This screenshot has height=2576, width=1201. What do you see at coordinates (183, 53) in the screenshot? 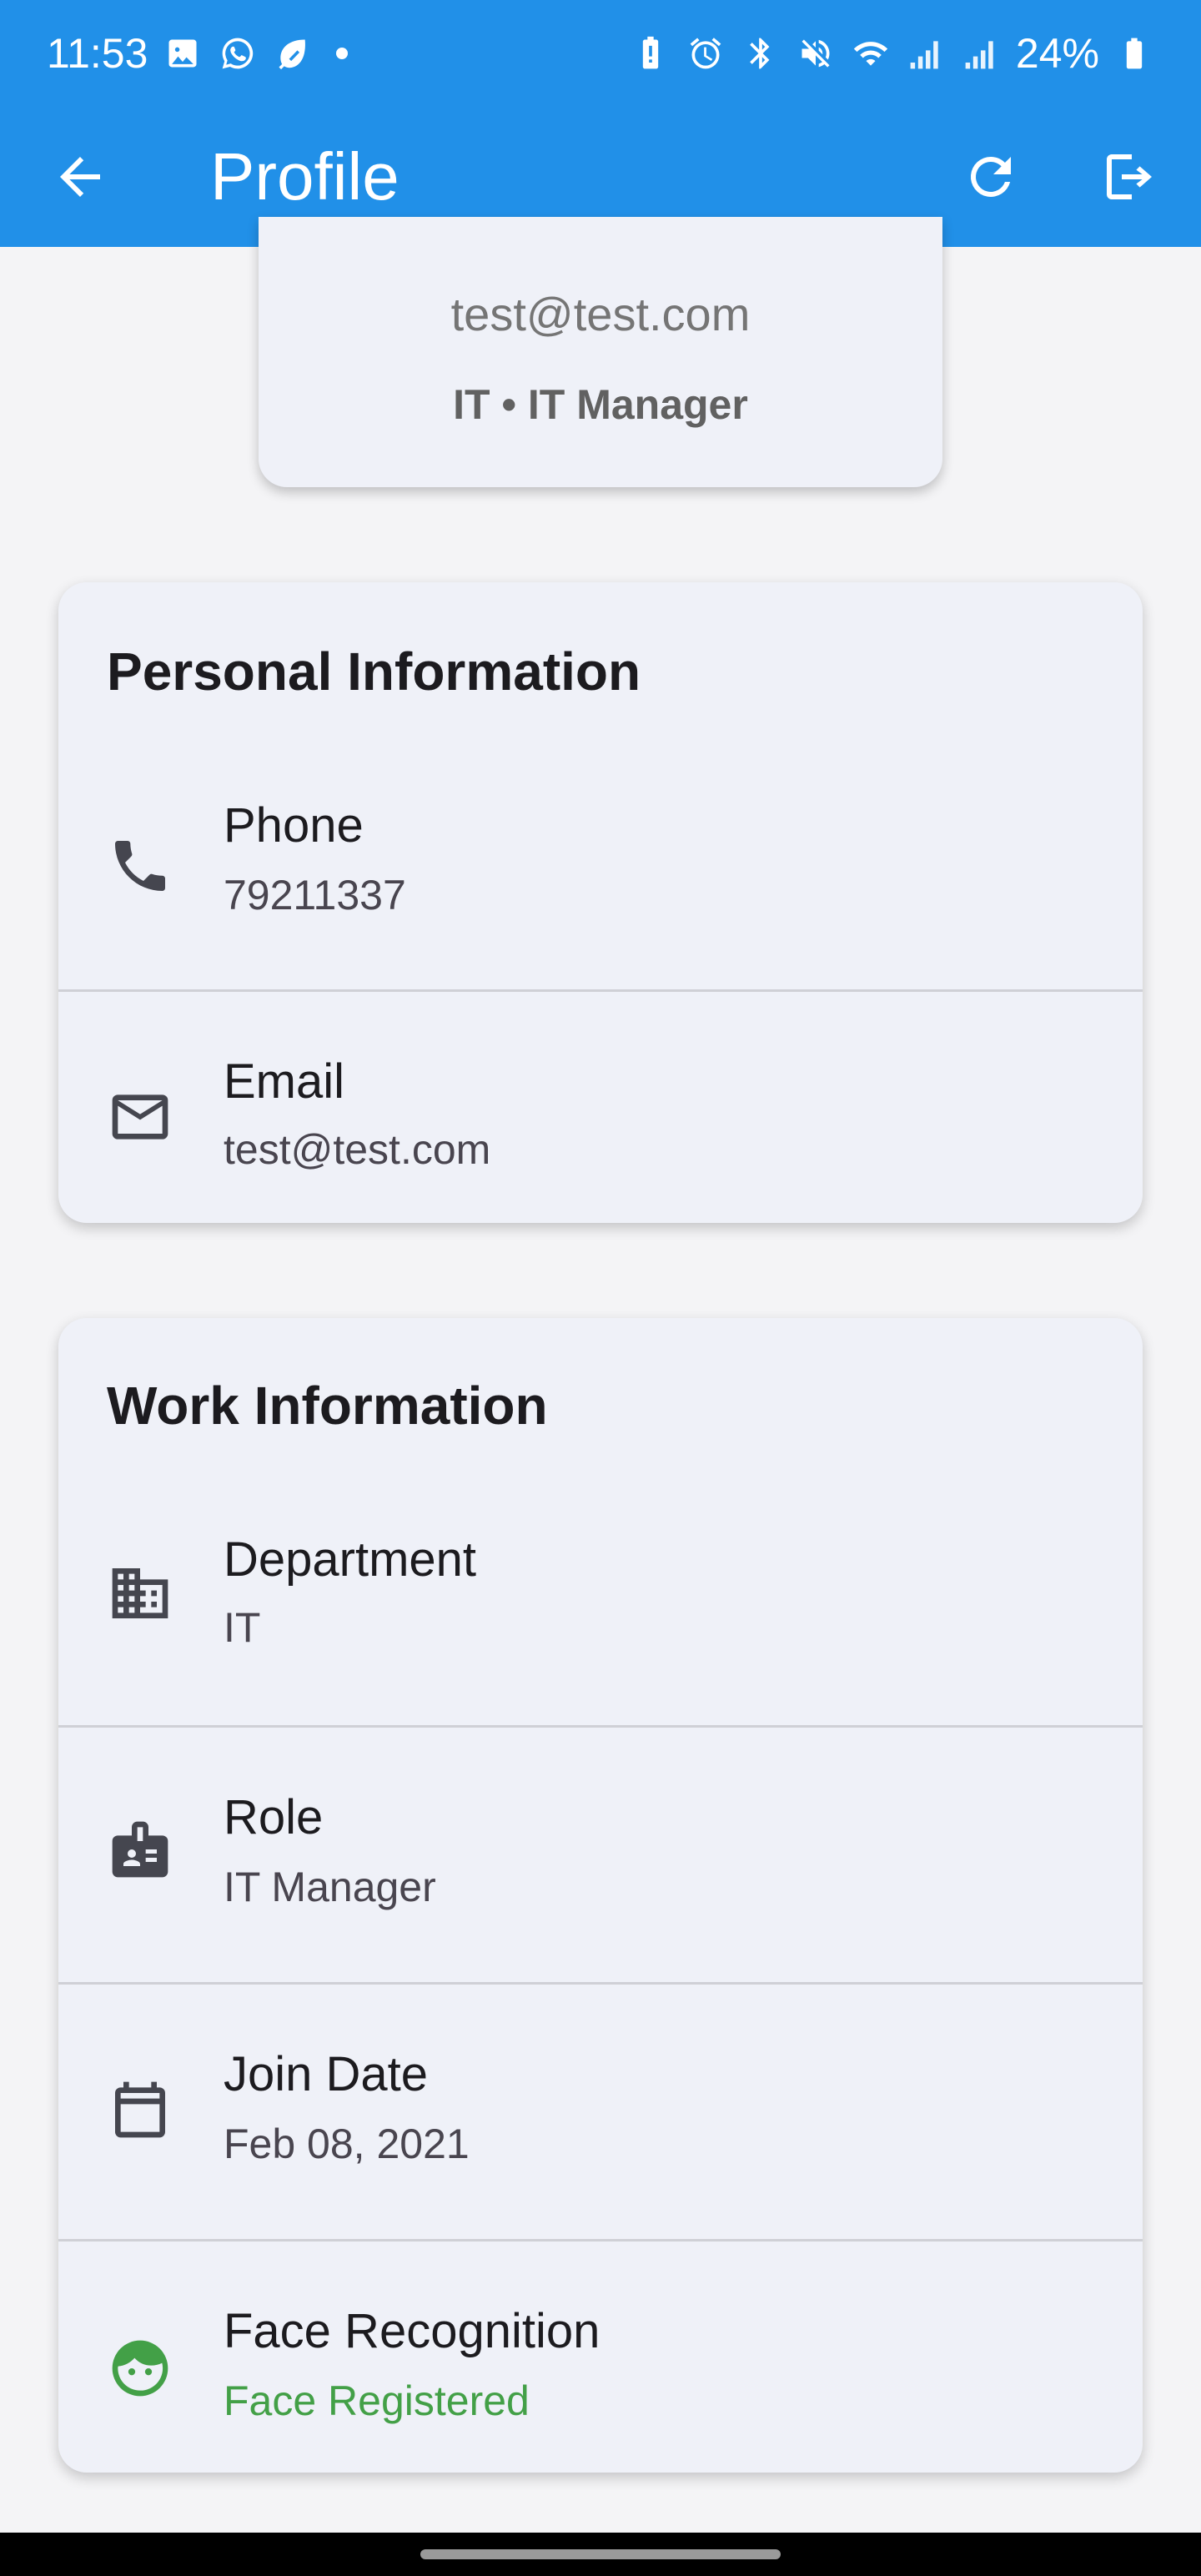
I see `gallery-icon` at bounding box center [183, 53].